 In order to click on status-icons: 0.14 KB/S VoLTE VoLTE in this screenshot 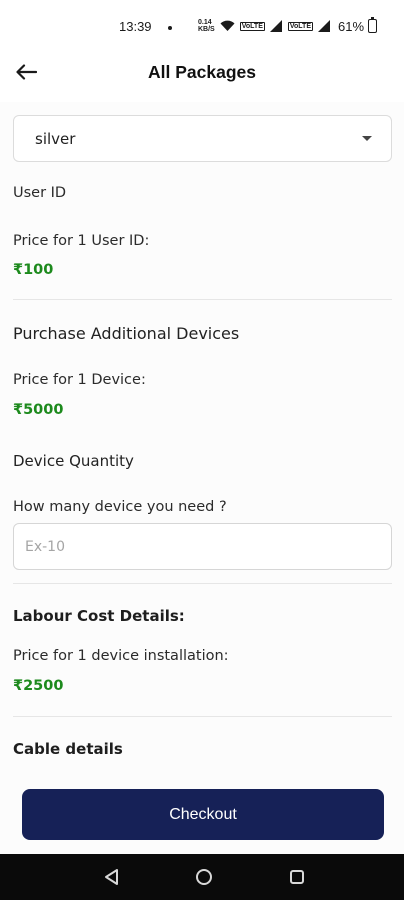, I will do `click(264, 26)`.